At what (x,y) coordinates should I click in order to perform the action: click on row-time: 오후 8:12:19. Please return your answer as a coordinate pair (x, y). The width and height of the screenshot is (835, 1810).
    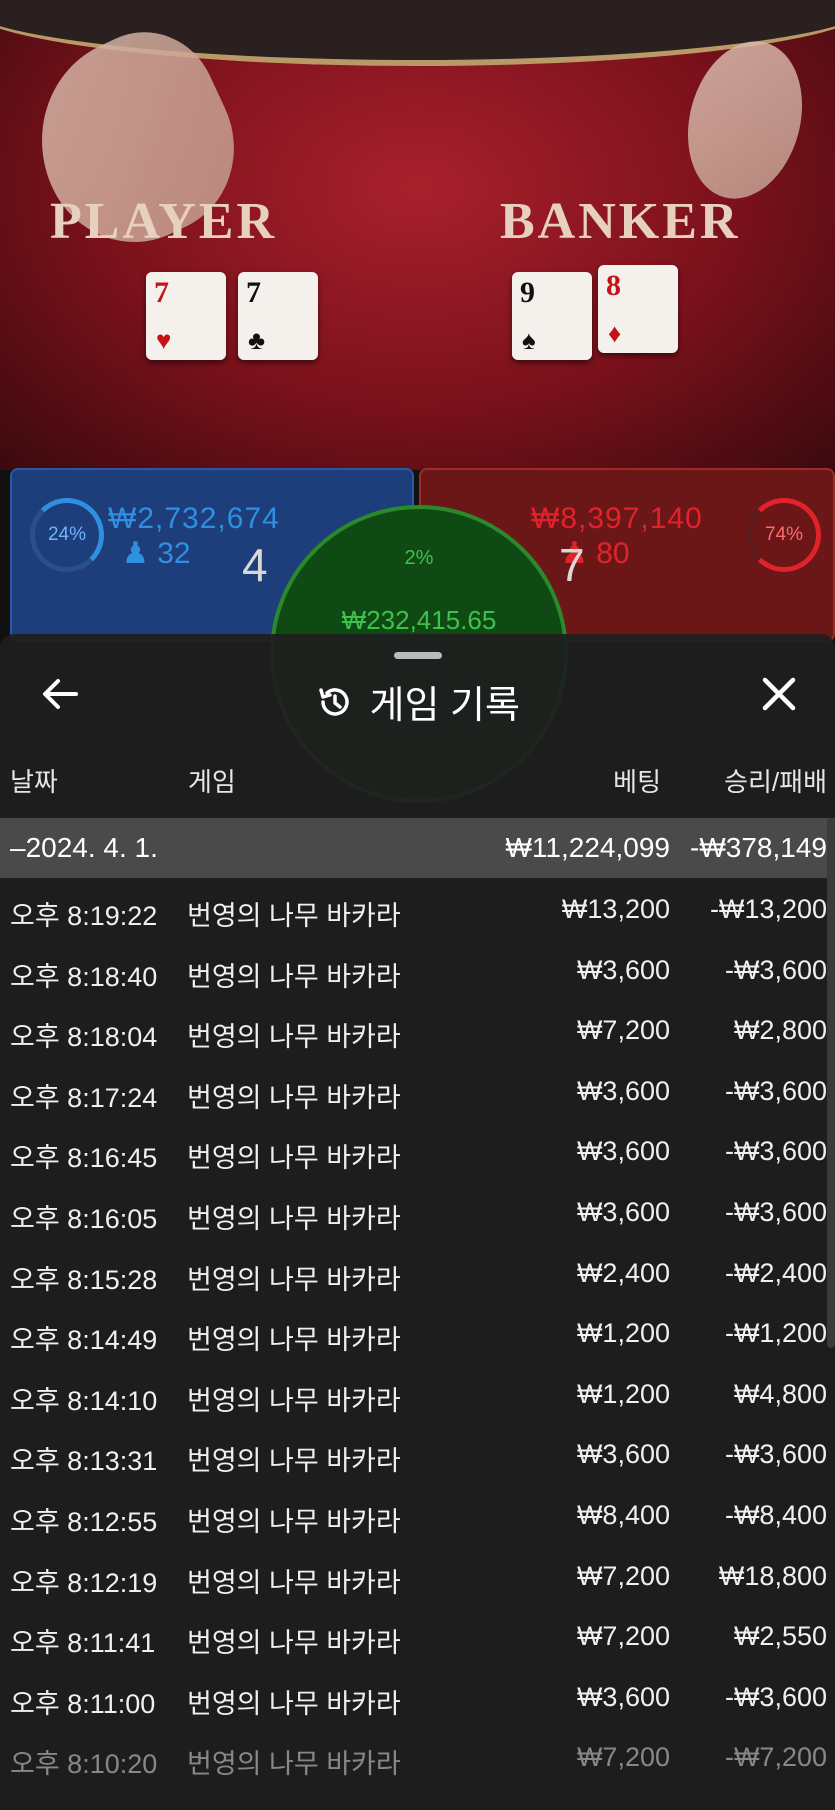
    Looking at the image, I should click on (84, 1582).